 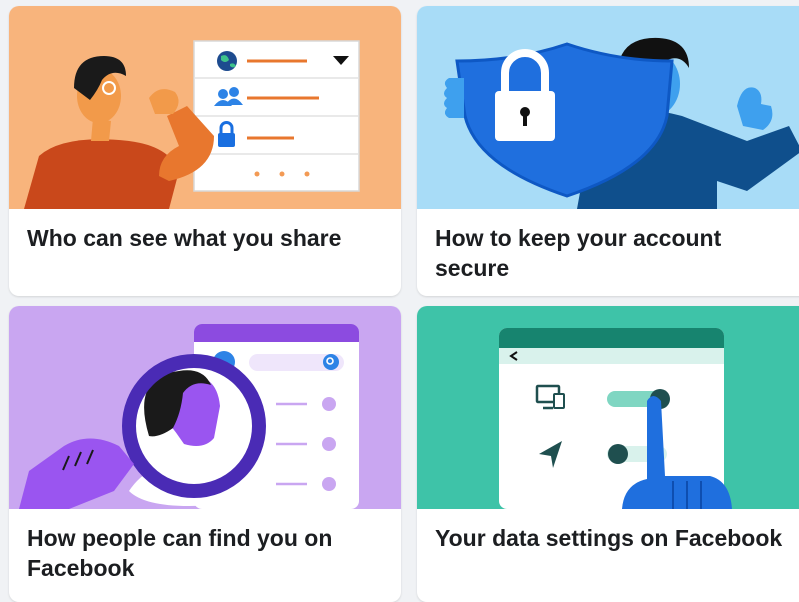 I want to click on card-title: How people can find you on Facebook, so click(x=180, y=553).